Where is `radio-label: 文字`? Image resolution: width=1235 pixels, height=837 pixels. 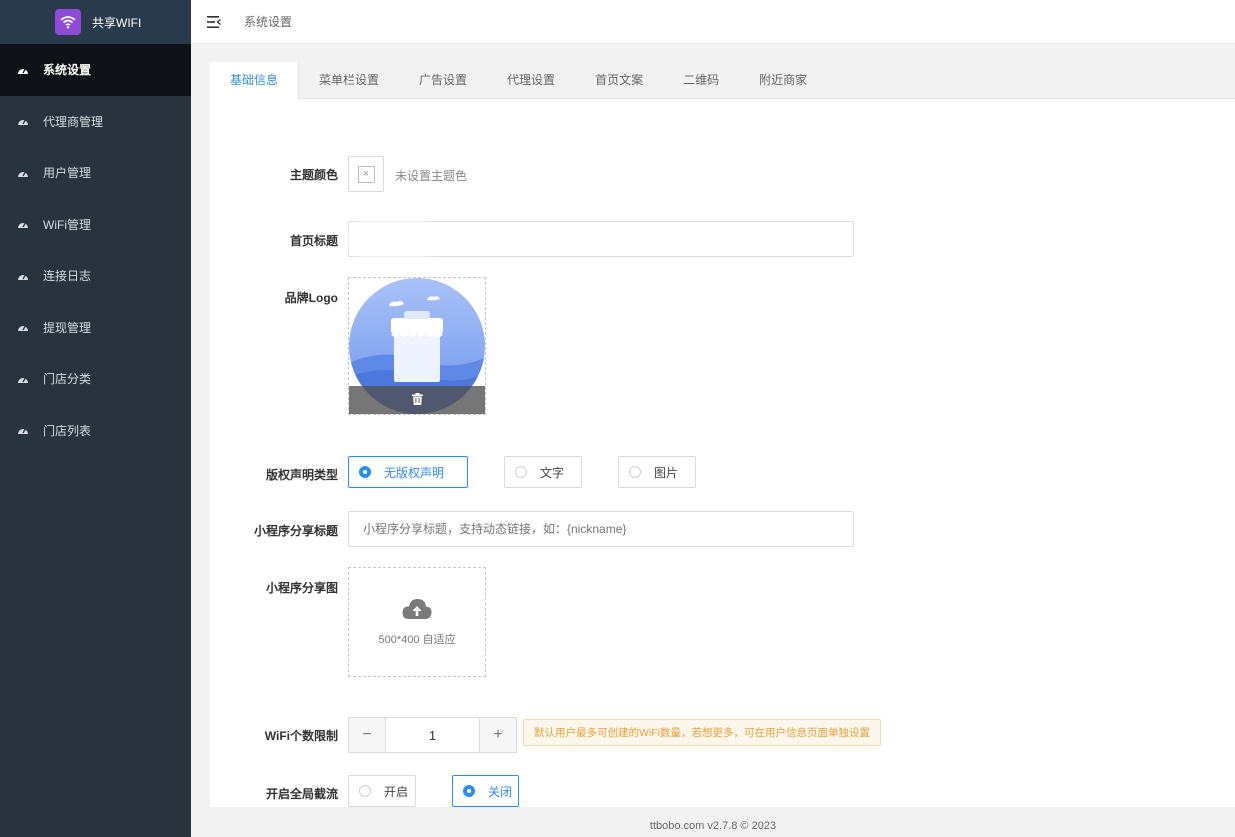
radio-label: 文字 is located at coordinates (552, 472).